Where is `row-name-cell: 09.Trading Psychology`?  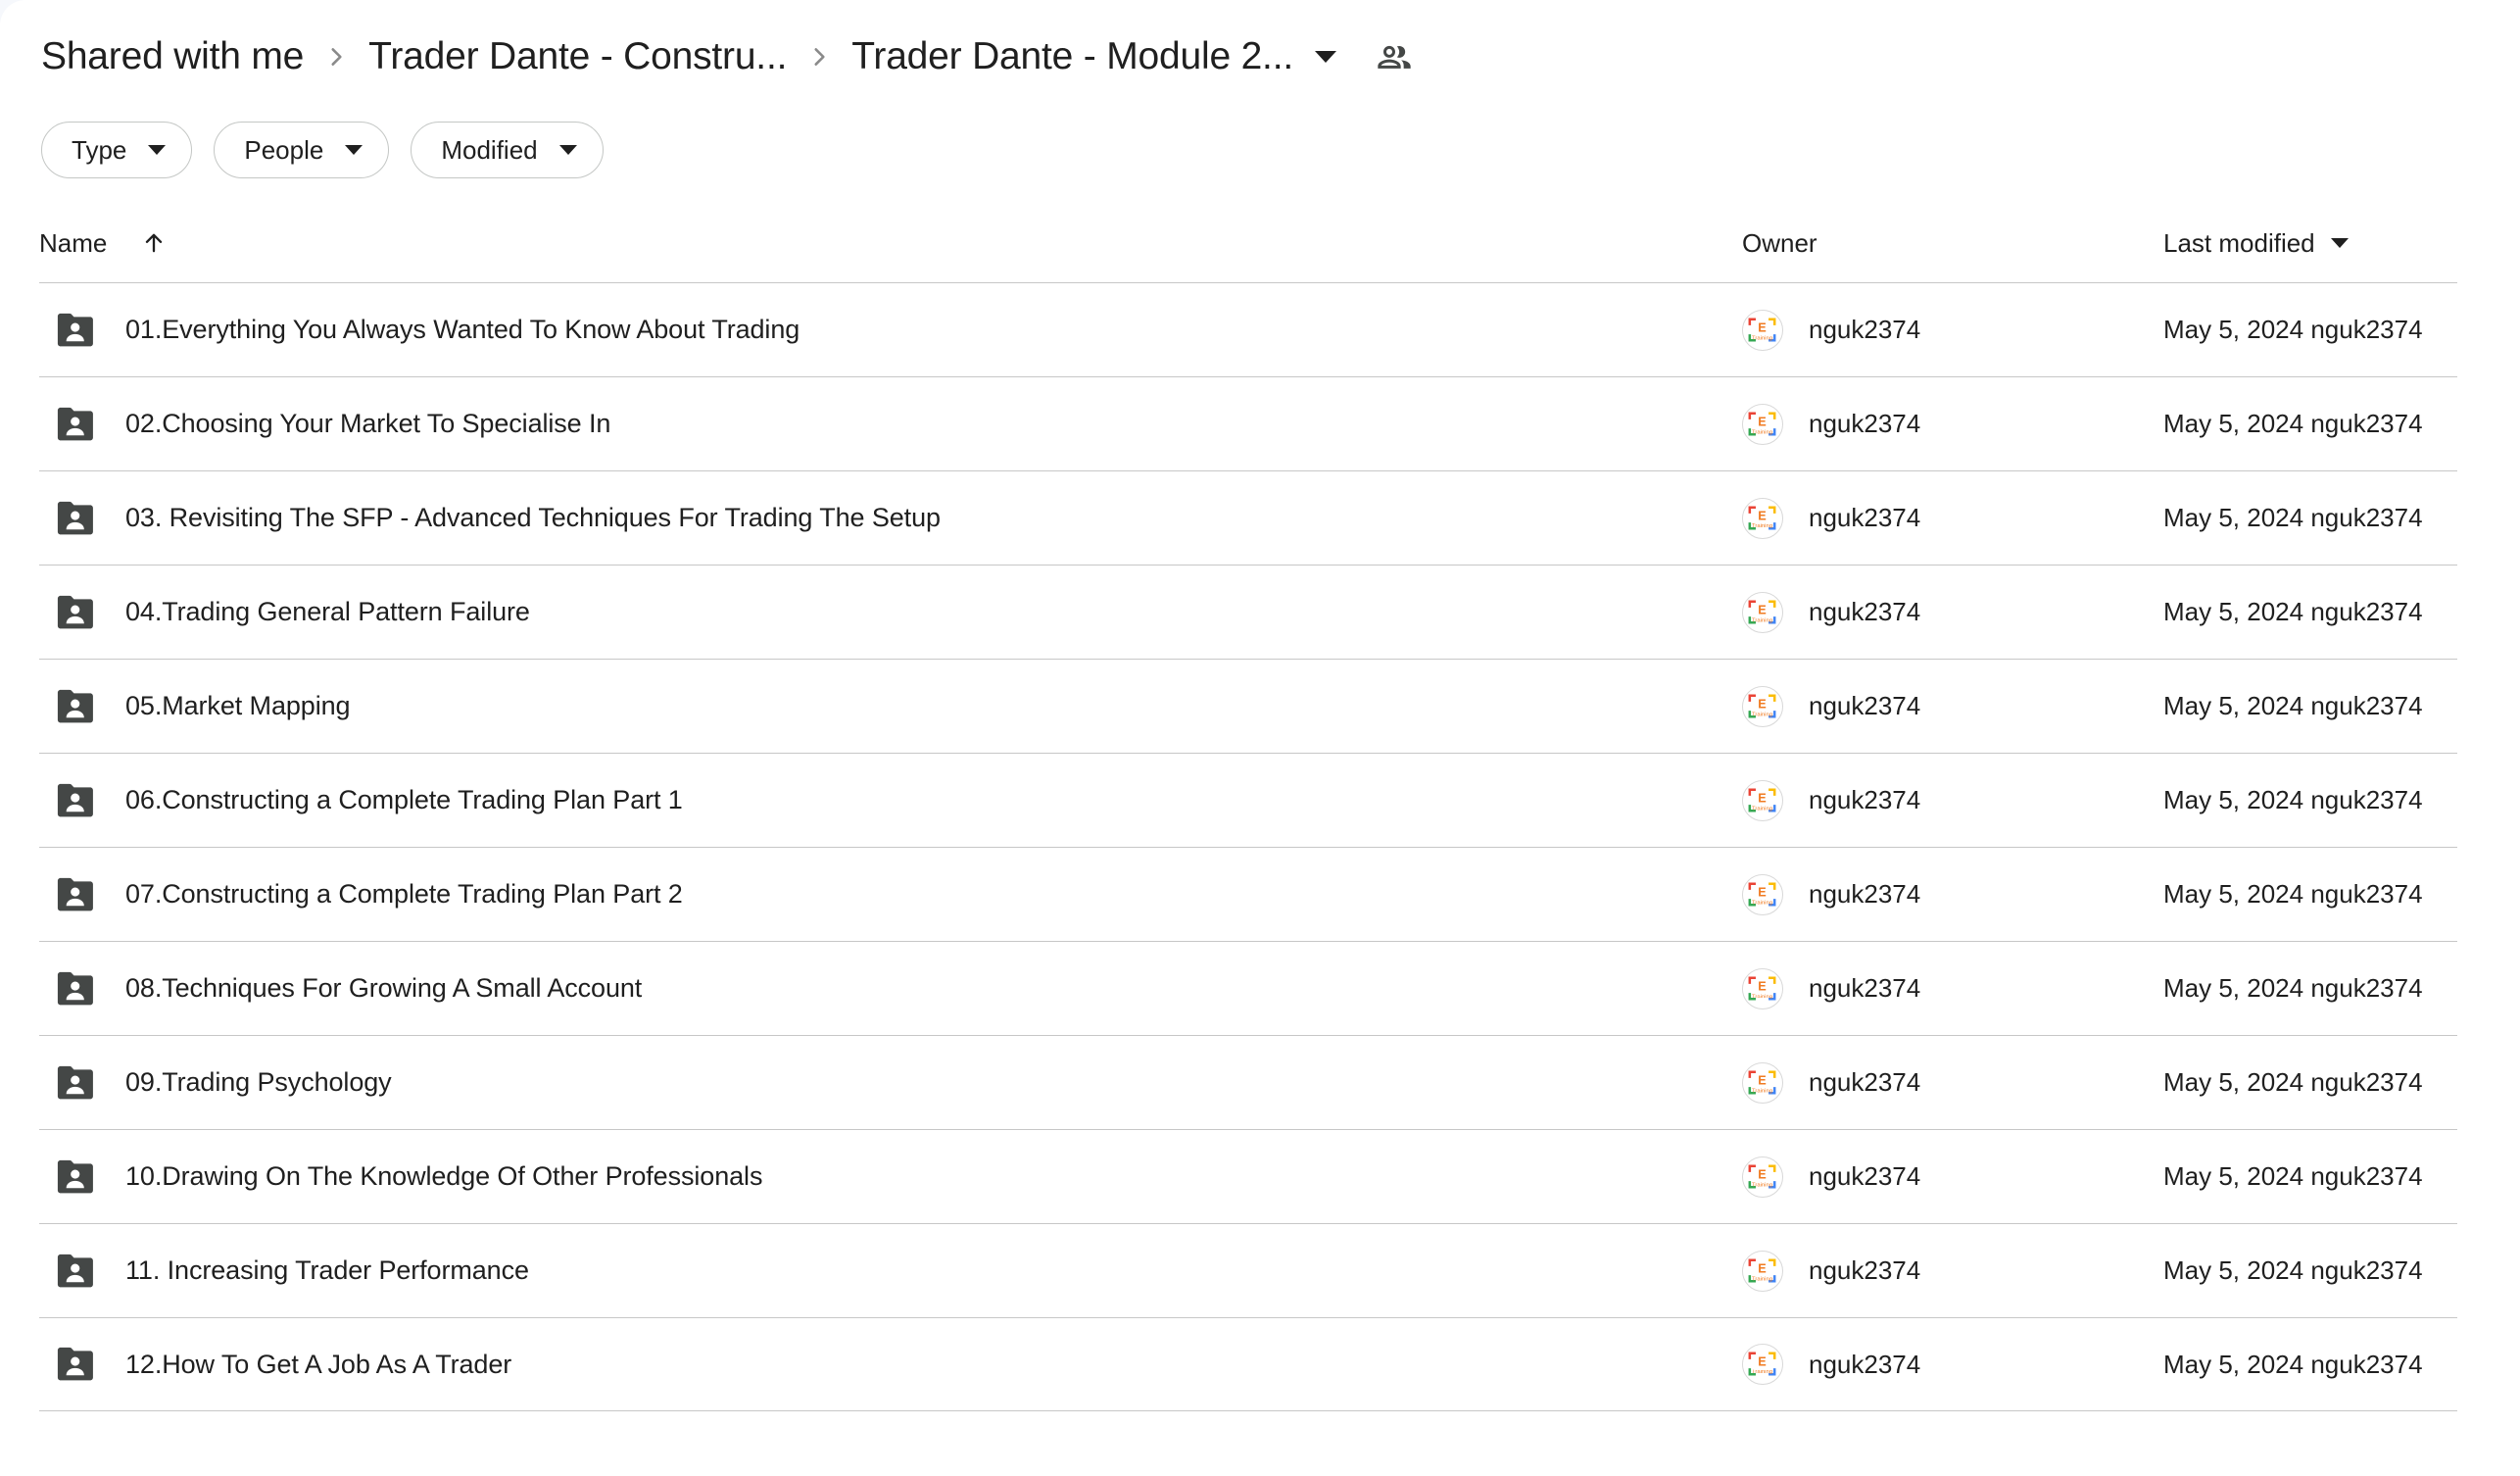 row-name-cell: 09.Trading Psychology is located at coordinates (890, 1083).